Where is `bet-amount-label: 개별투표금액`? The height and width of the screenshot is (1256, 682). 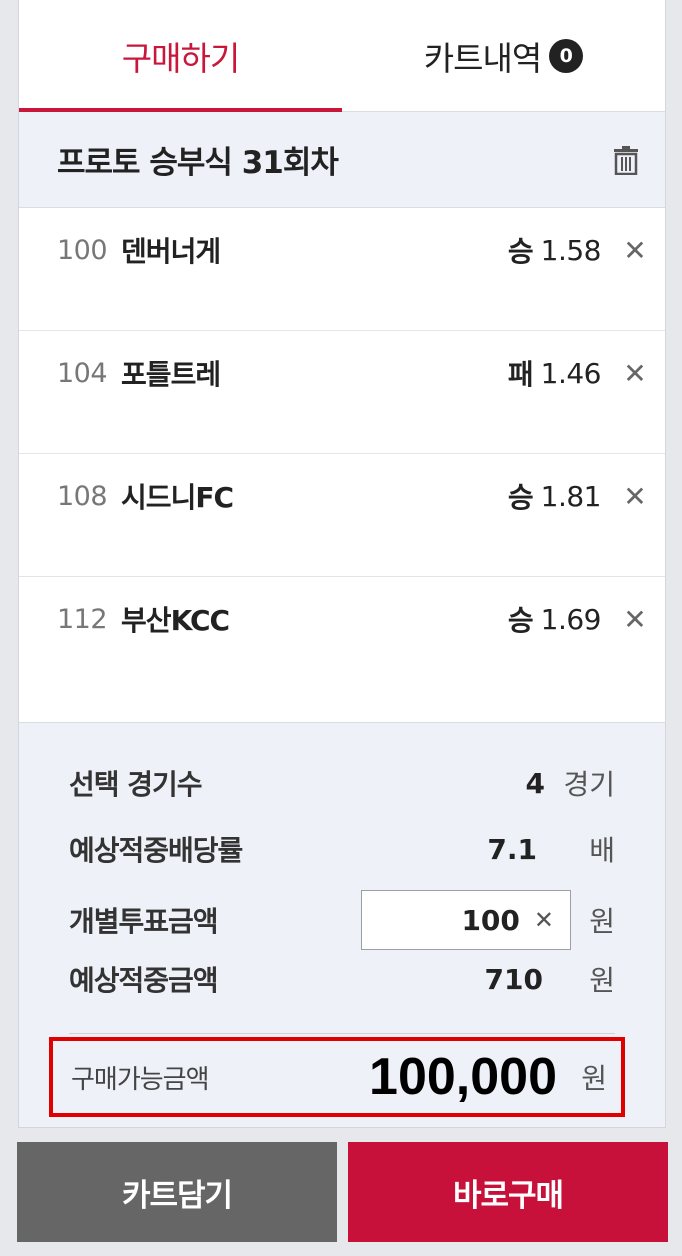 bet-amount-label: 개별투표금액 is located at coordinates (144, 921).